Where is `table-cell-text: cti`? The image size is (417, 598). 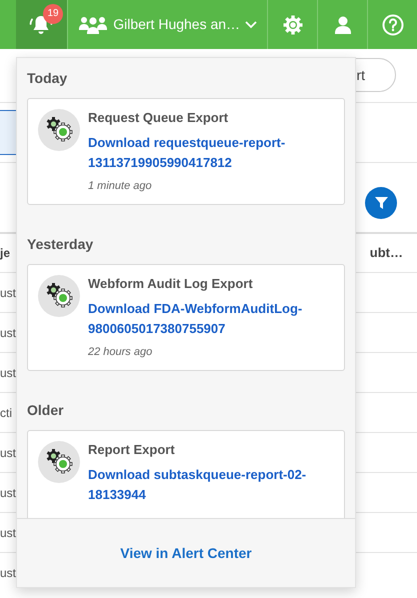
table-cell-text: cti is located at coordinates (6, 413).